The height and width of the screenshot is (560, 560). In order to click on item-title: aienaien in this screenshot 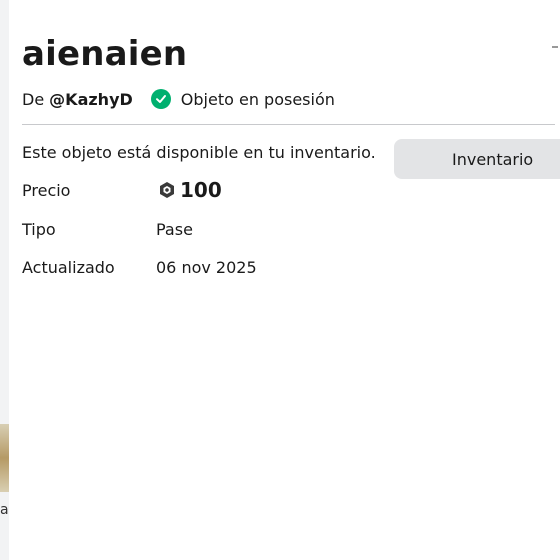, I will do `click(105, 54)`.